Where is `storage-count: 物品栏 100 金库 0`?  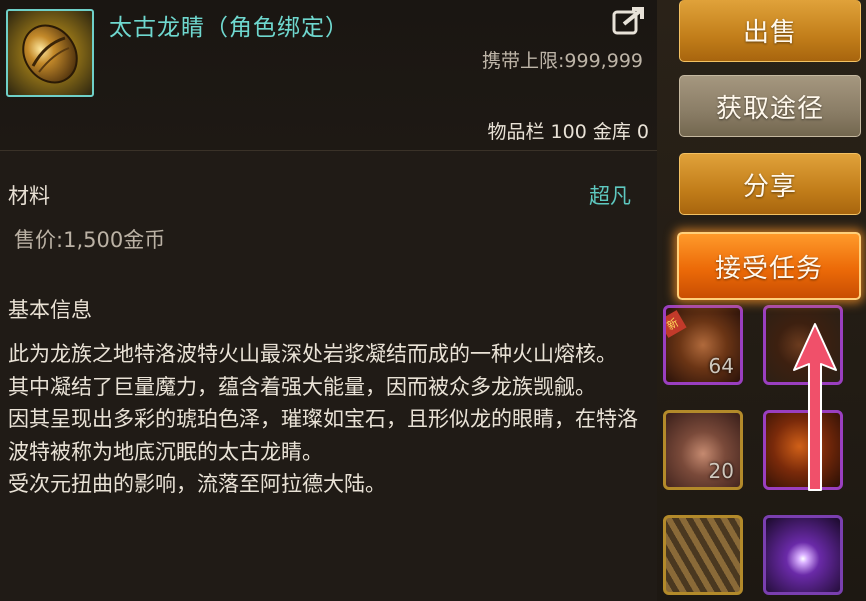
storage-count: 物品栏 100 金库 0 is located at coordinates (568, 130).